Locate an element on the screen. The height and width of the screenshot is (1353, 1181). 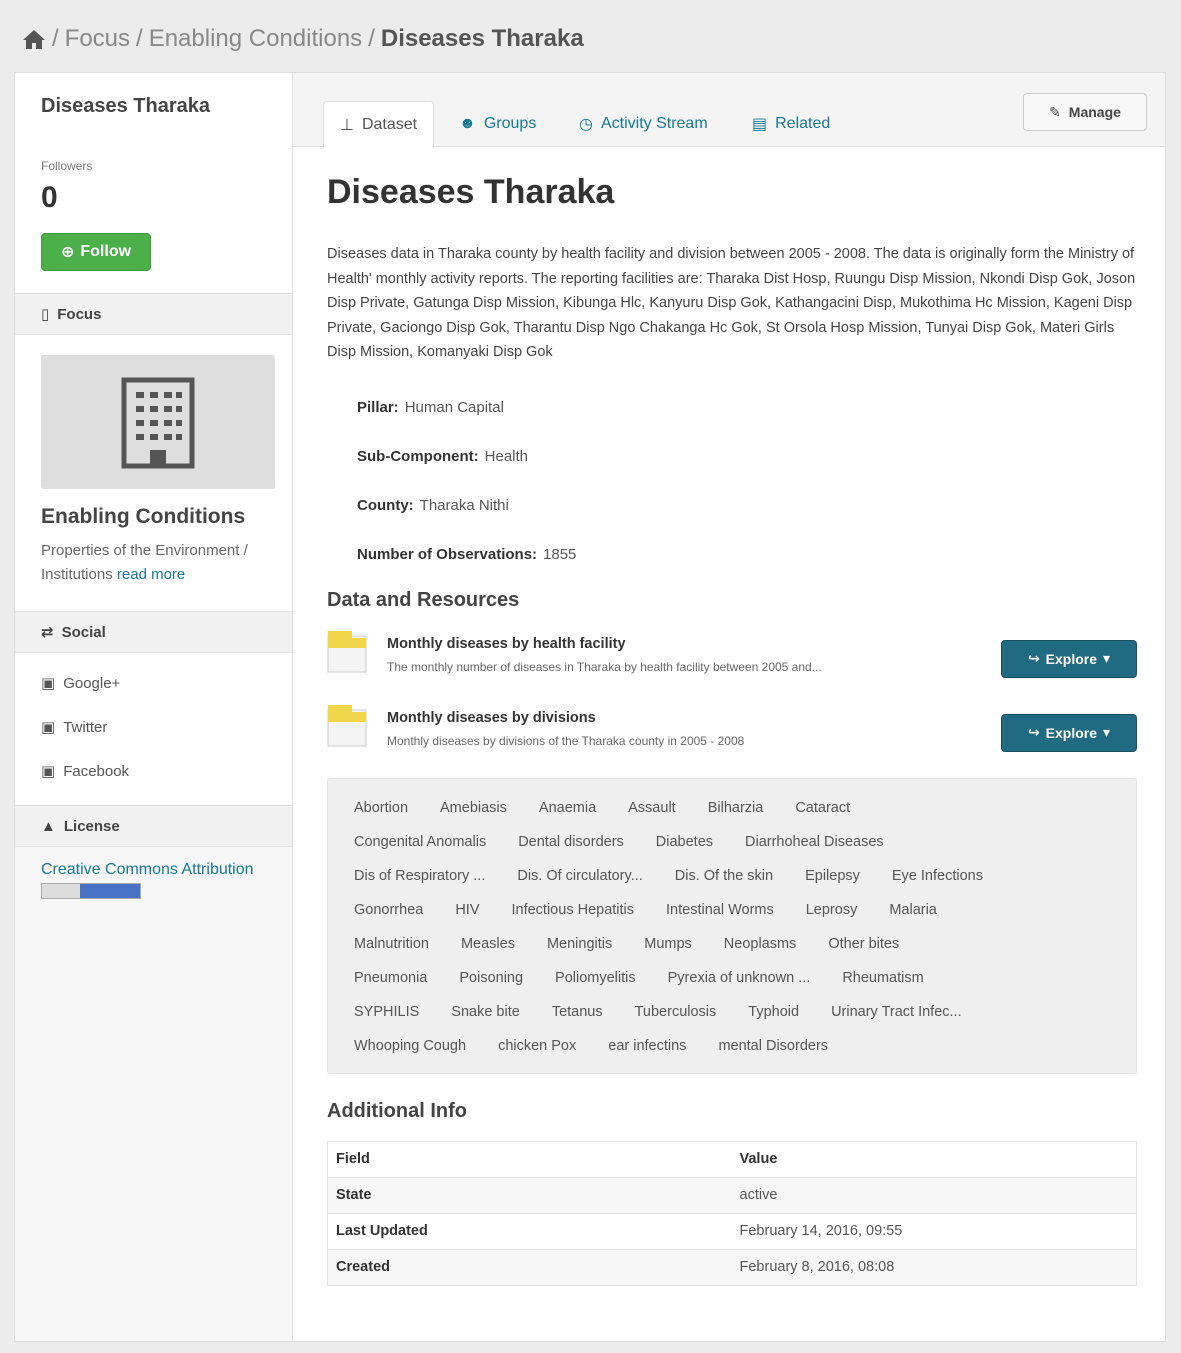
explore-button-label: Explore is located at coordinates (1071, 732).